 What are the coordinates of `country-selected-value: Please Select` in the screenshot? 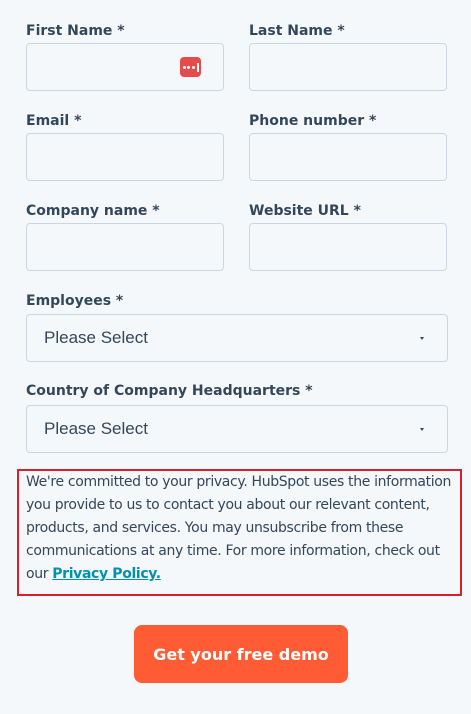 It's located at (96, 428).